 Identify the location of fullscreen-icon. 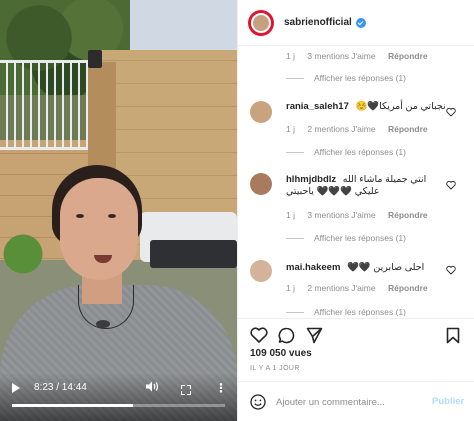
(186, 390).